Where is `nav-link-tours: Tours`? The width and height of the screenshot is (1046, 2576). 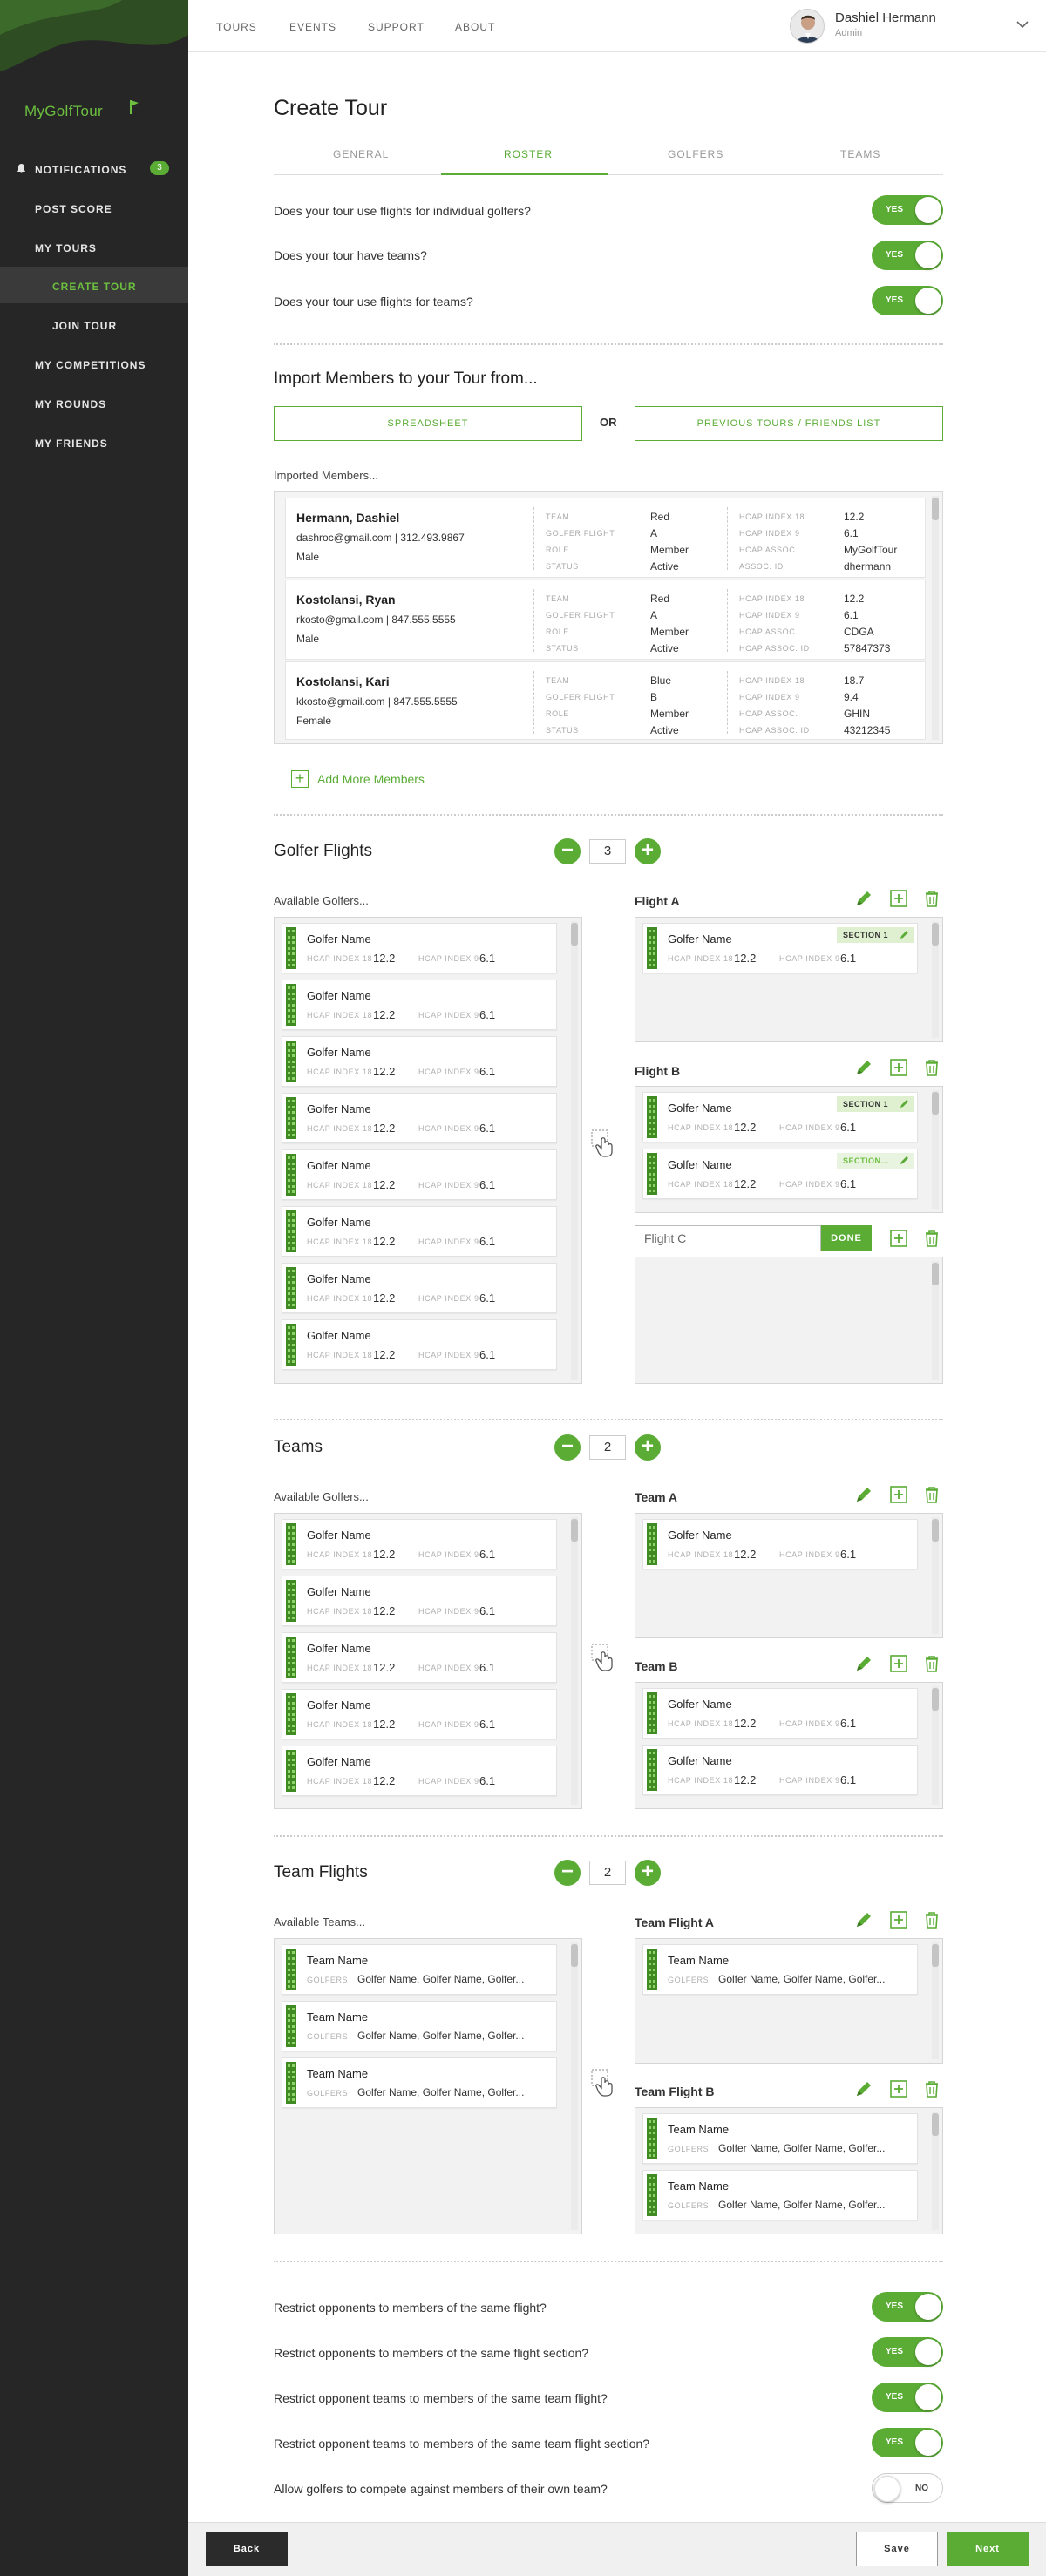 nav-link-tours: Tours is located at coordinates (237, 27).